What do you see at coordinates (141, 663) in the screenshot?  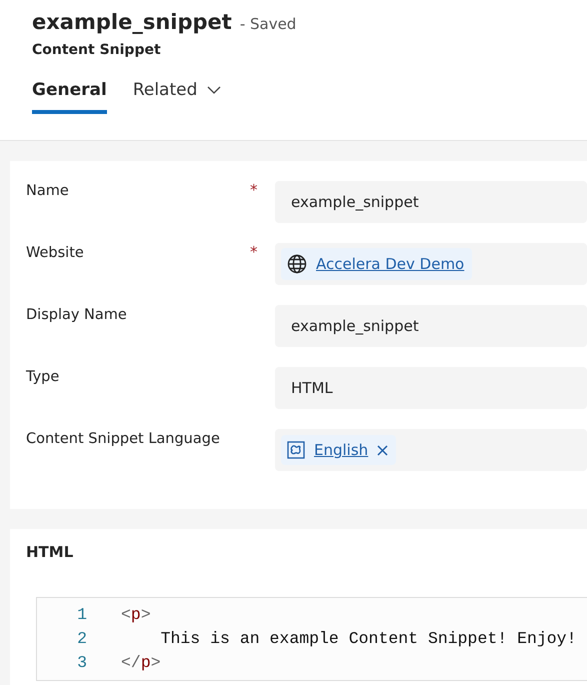 I see `code-line: </p>` at bounding box center [141, 663].